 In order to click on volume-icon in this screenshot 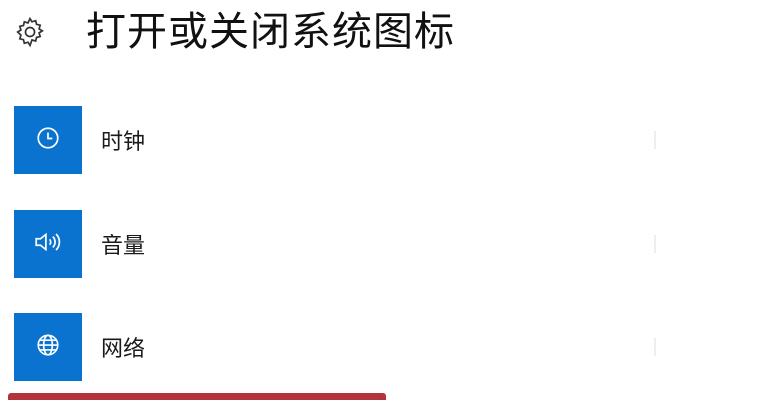, I will do `click(48, 244)`.